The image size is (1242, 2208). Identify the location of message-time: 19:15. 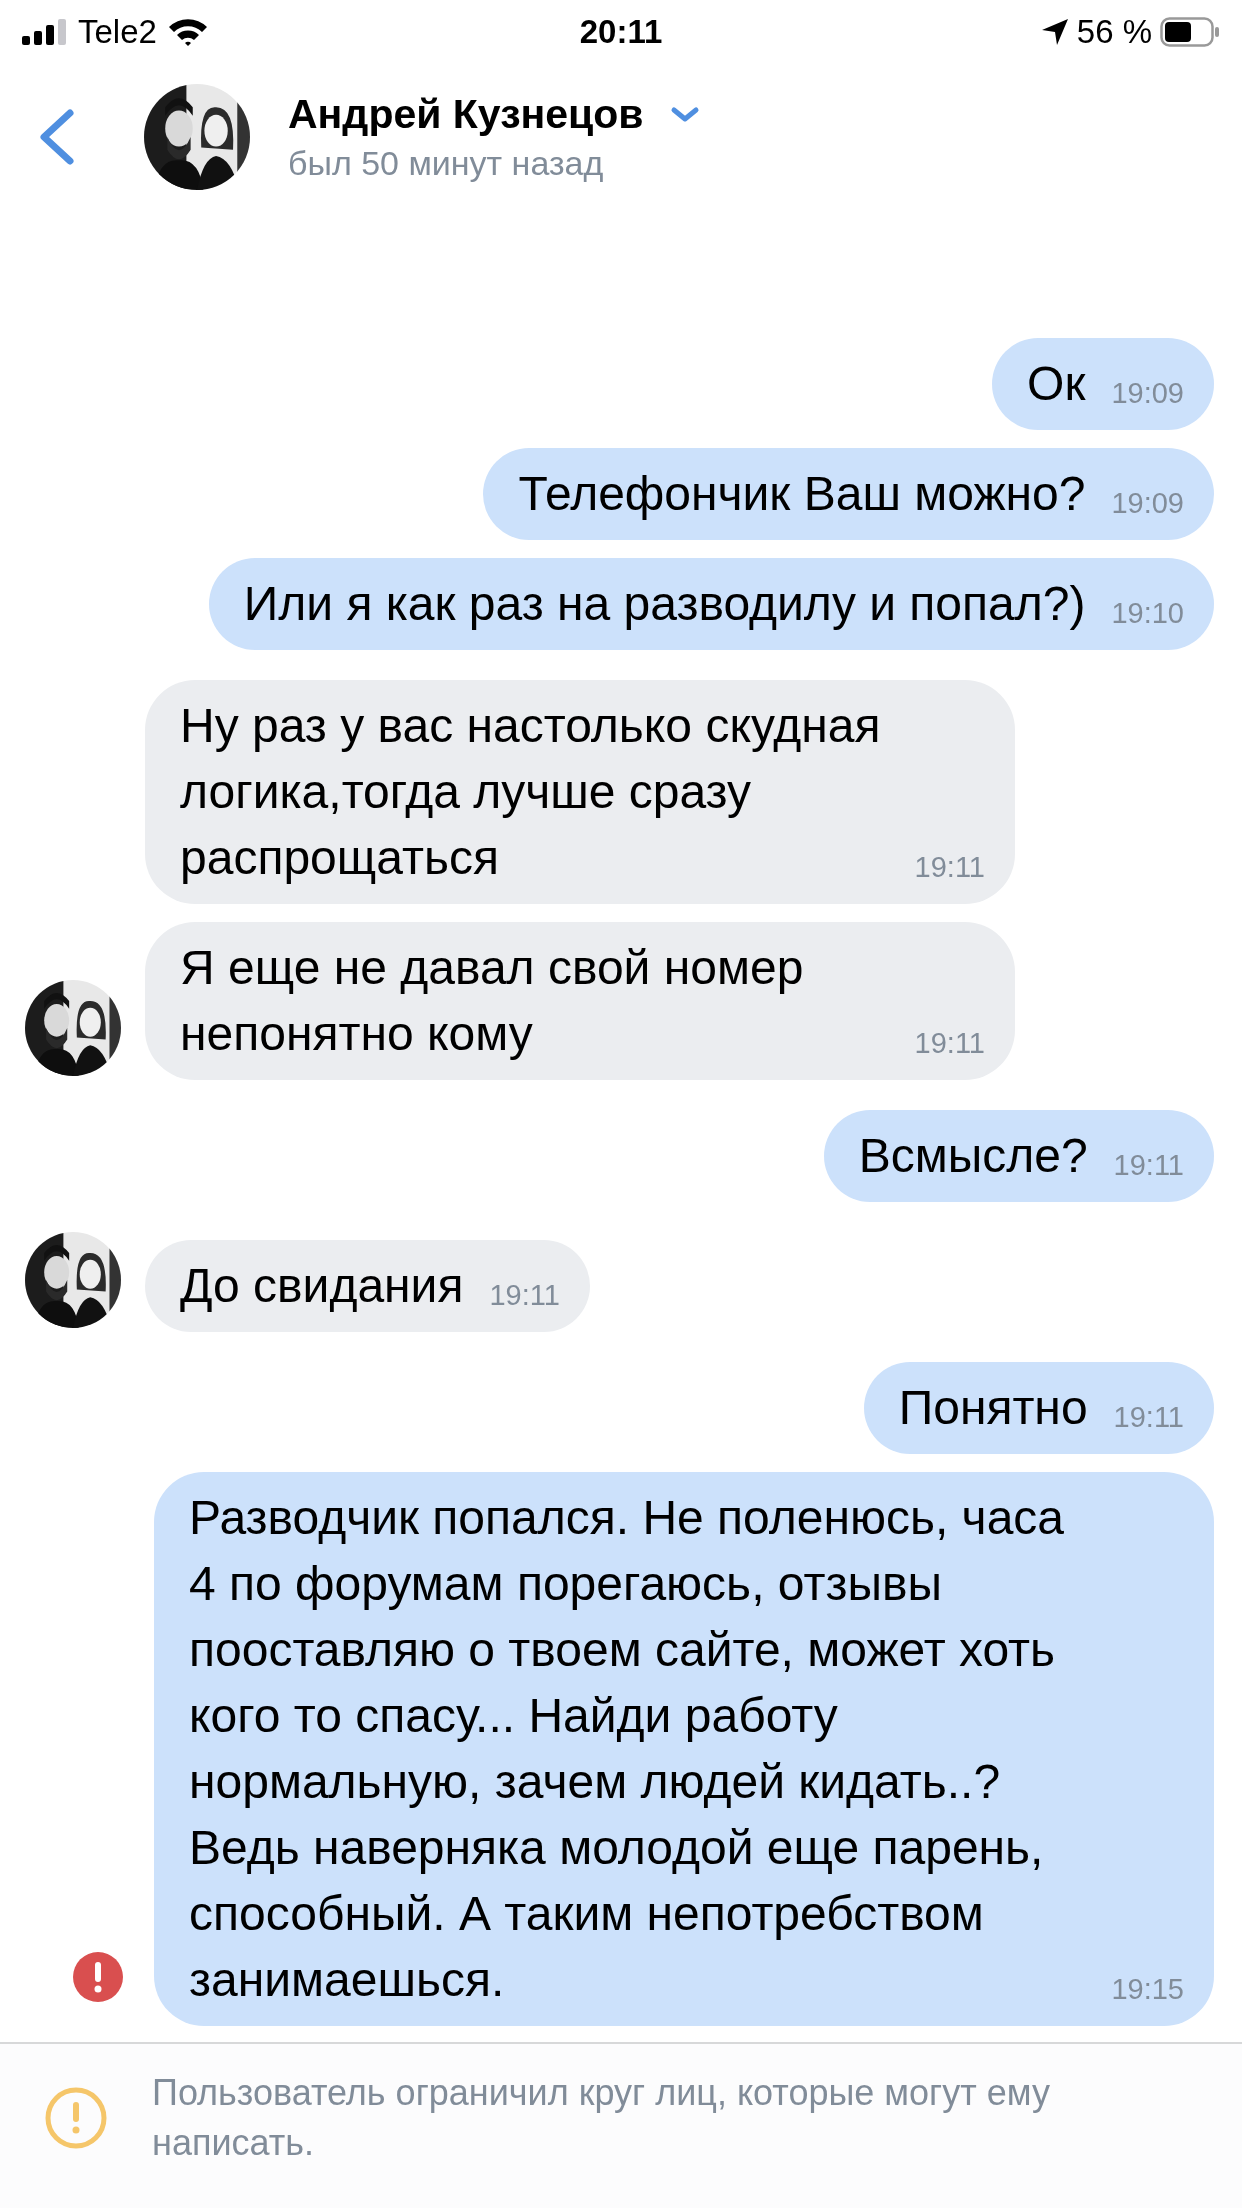
(1147, 1989).